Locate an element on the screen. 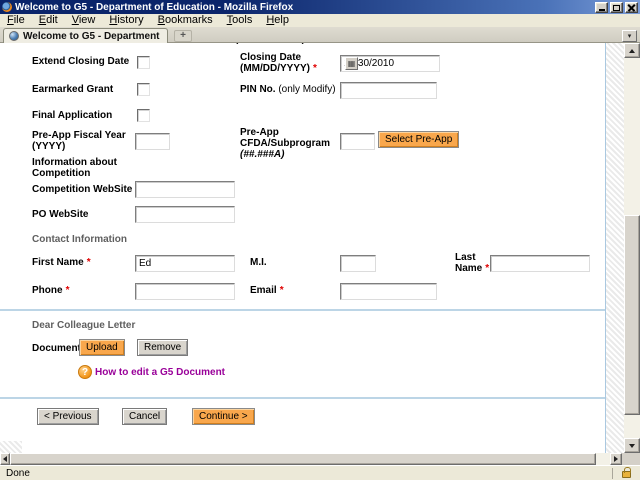 The width and height of the screenshot is (640, 480). scroll-up-button is located at coordinates (632, 50).